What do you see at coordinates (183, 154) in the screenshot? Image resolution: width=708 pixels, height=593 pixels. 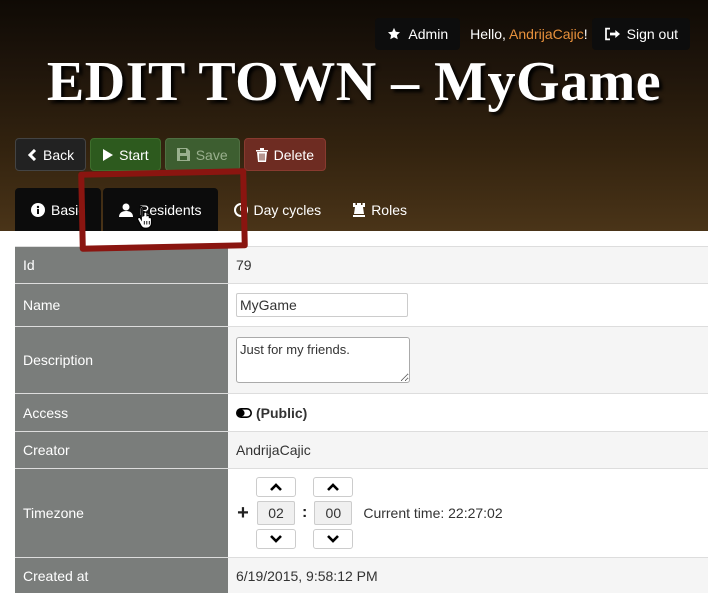 I see `floppy-icon` at bounding box center [183, 154].